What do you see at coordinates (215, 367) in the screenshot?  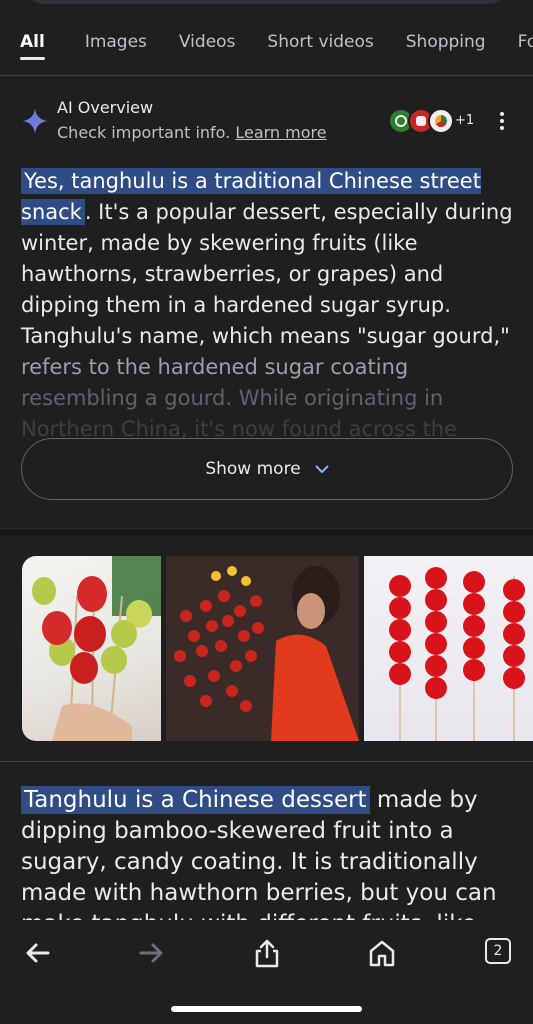 I see `answer-fade-1: refers to the hardened sugar coating` at bounding box center [215, 367].